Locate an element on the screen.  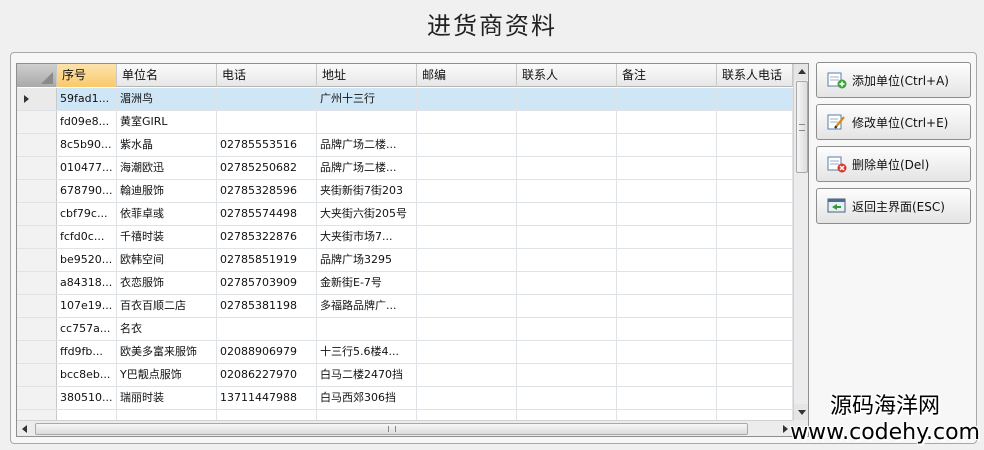
table-row: fd09e8... 黄室GIRL is located at coordinates (405, 122).